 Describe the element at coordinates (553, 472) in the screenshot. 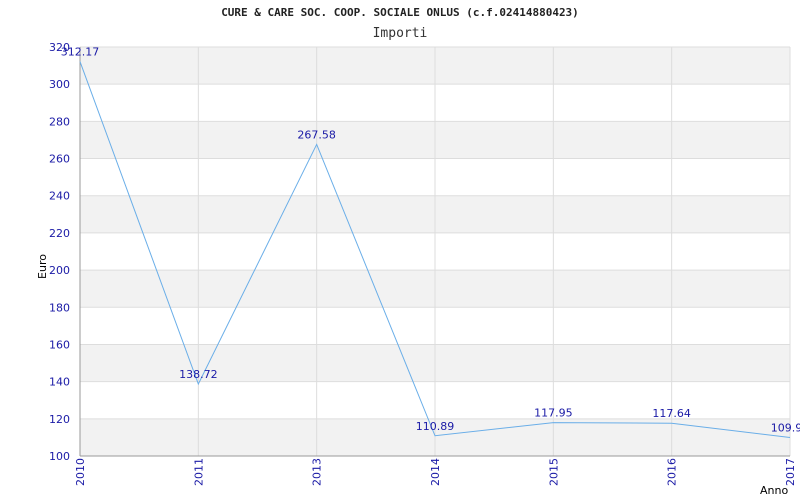

I see `x-tick-label: 2015` at that location.